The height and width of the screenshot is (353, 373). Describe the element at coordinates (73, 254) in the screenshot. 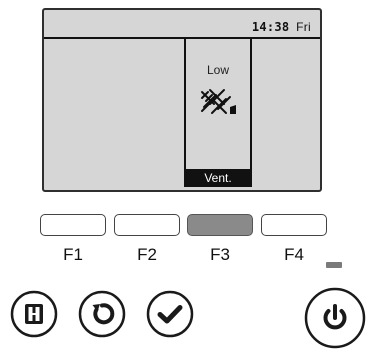

I see `f1-label: F1` at that location.